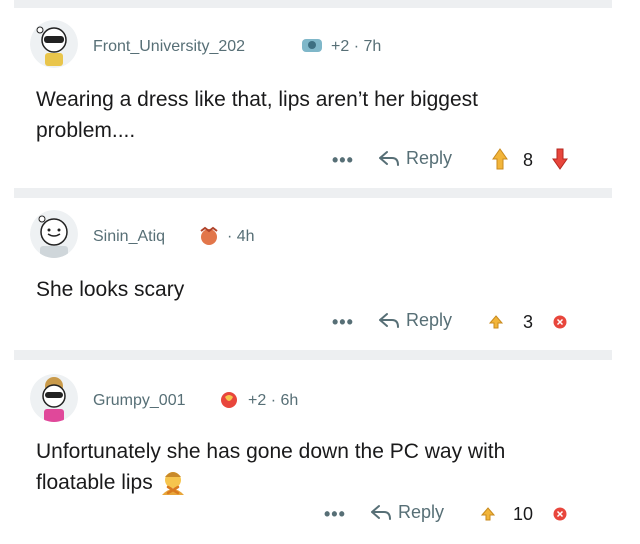 The height and width of the screenshot is (544, 640). I want to click on body-line-wrap: floatable lips, so click(316, 482).